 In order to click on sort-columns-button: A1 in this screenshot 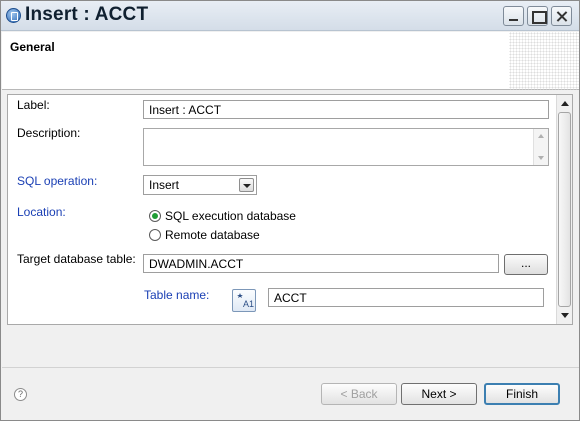, I will do `click(244, 300)`.